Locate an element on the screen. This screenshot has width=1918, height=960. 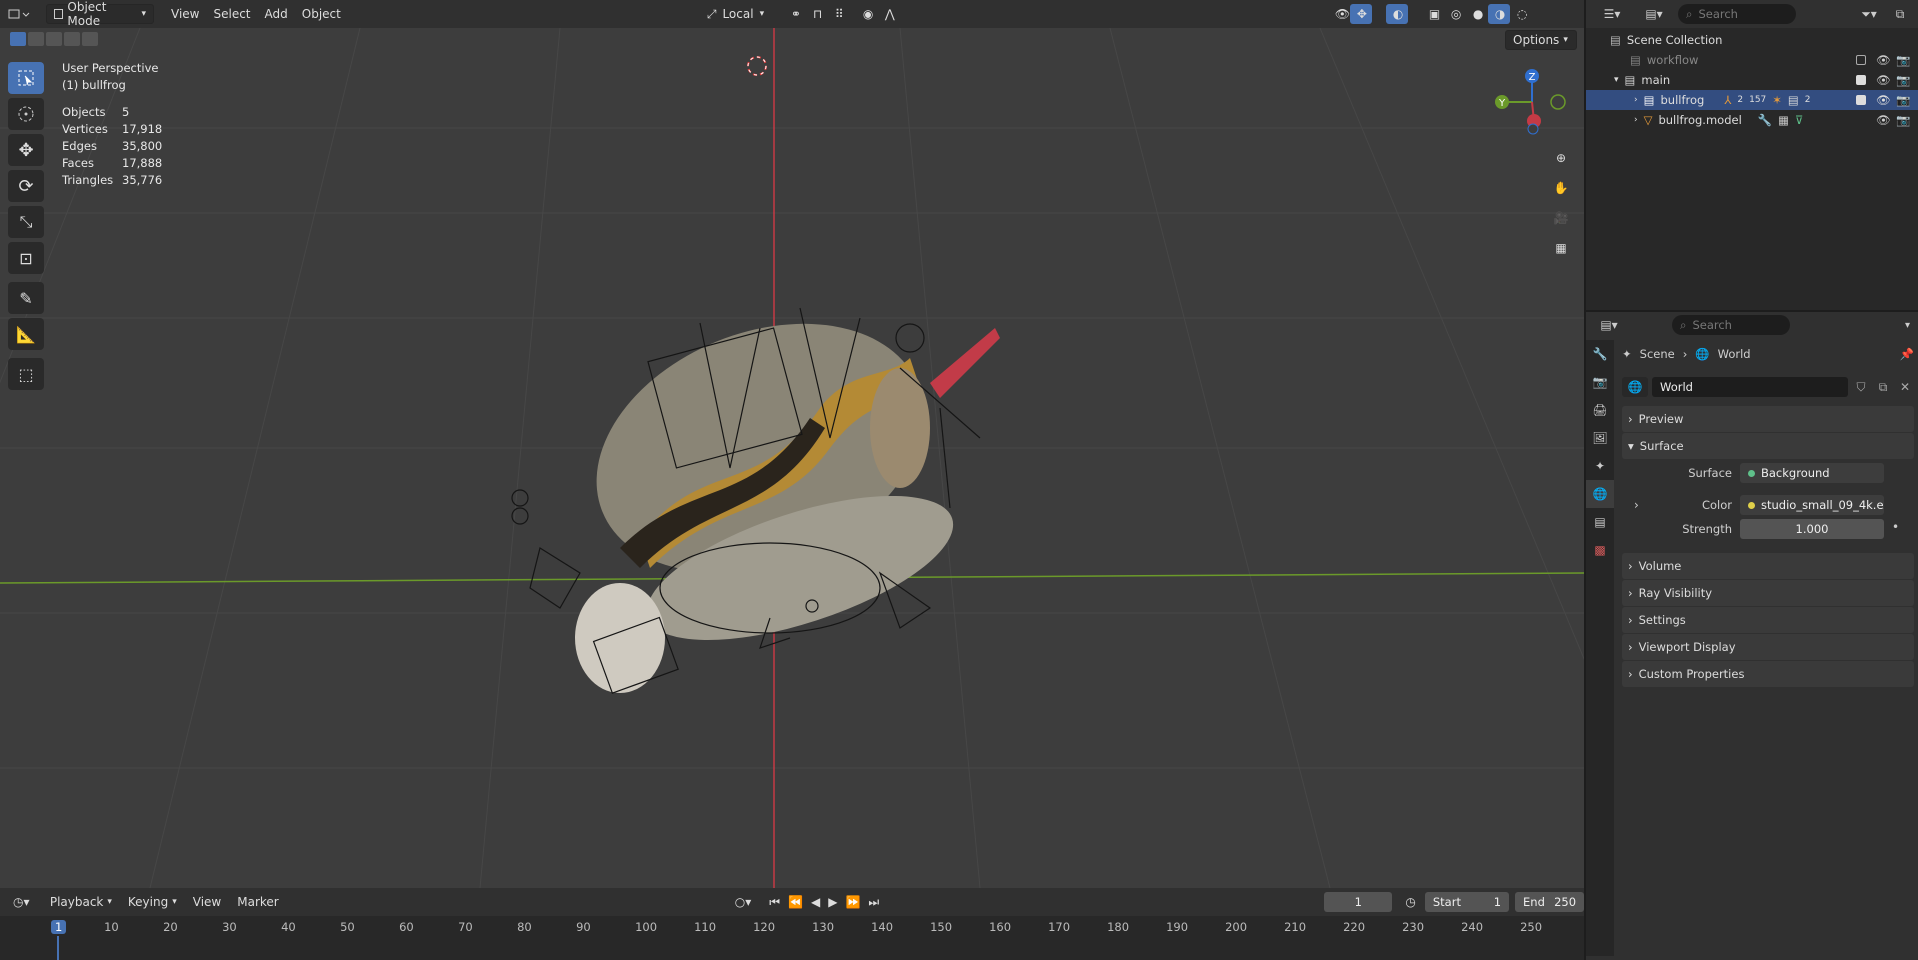
panel-custom-properties: › Custom Properties is located at coordinates (1768, 674).